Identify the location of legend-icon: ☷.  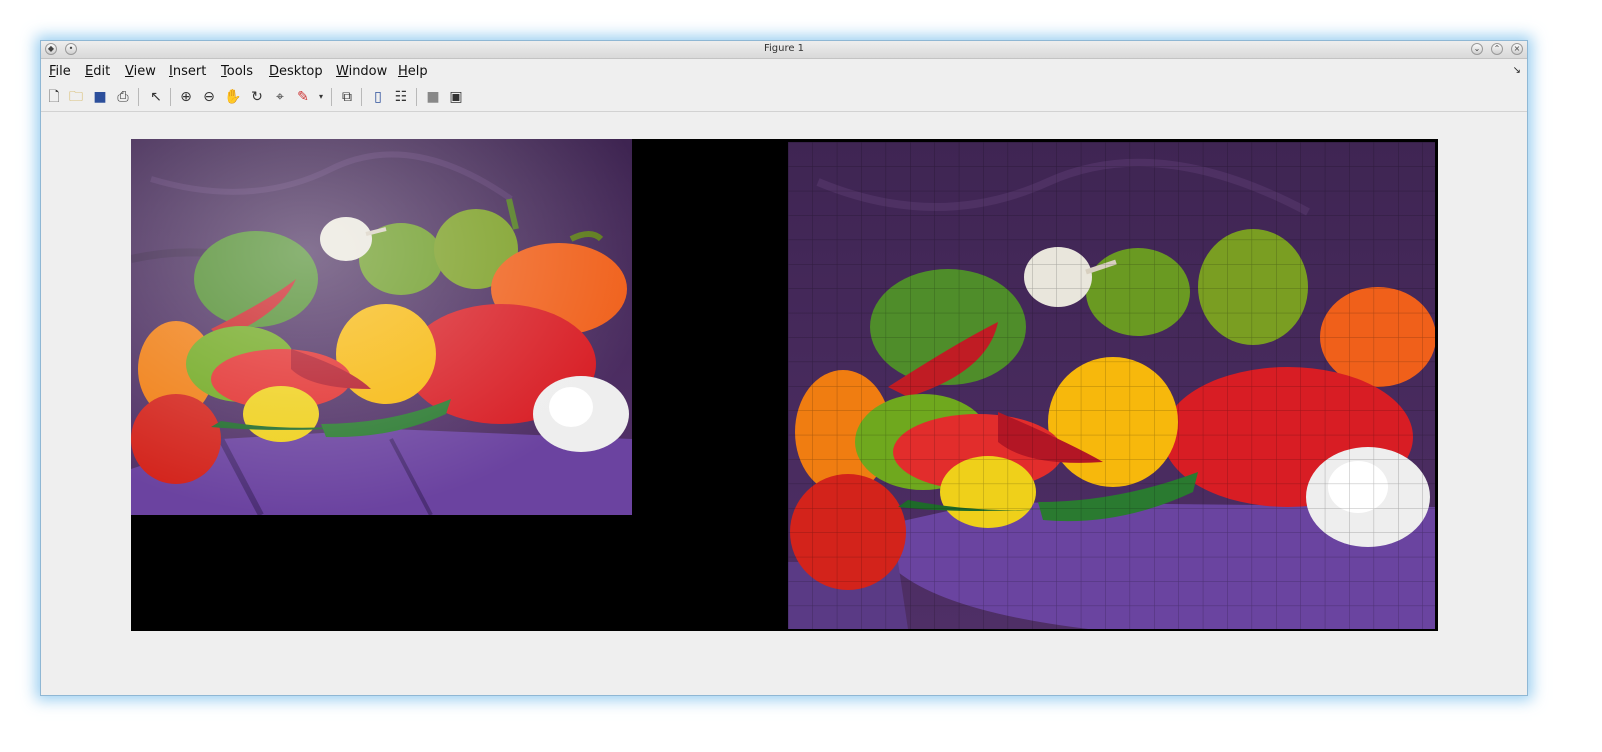
(401, 97).